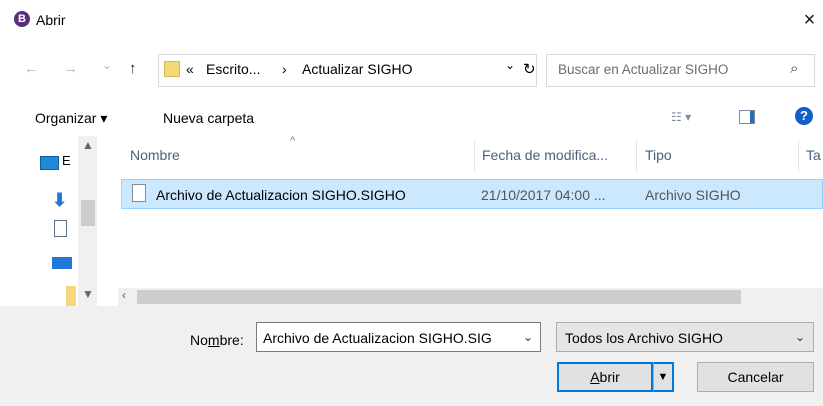 The width and height of the screenshot is (823, 406). Describe the element at coordinates (411, 20) in the screenshot. I see `title-bar` at that location.